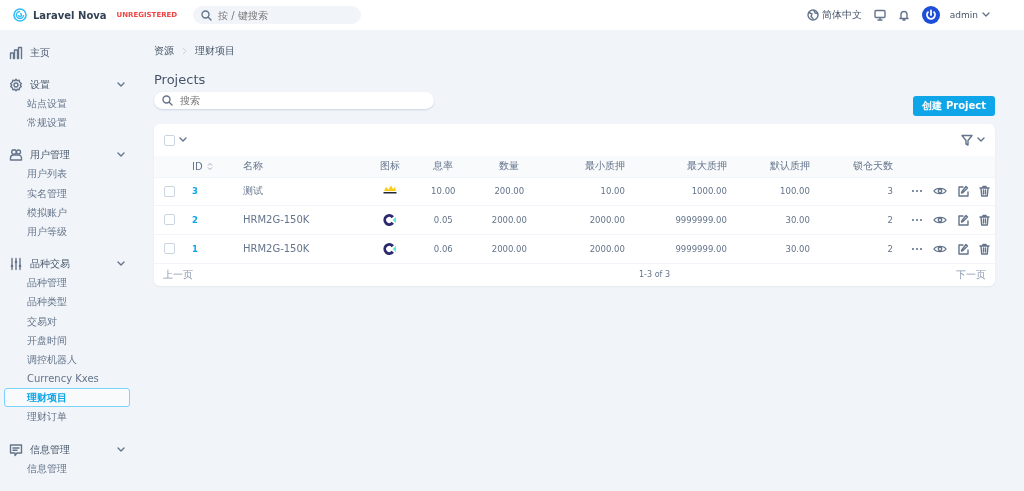 The image size is (1024, 491). Describe the element at coordinates (16, 155) in the screenshot. I see `users-icon` at that location.